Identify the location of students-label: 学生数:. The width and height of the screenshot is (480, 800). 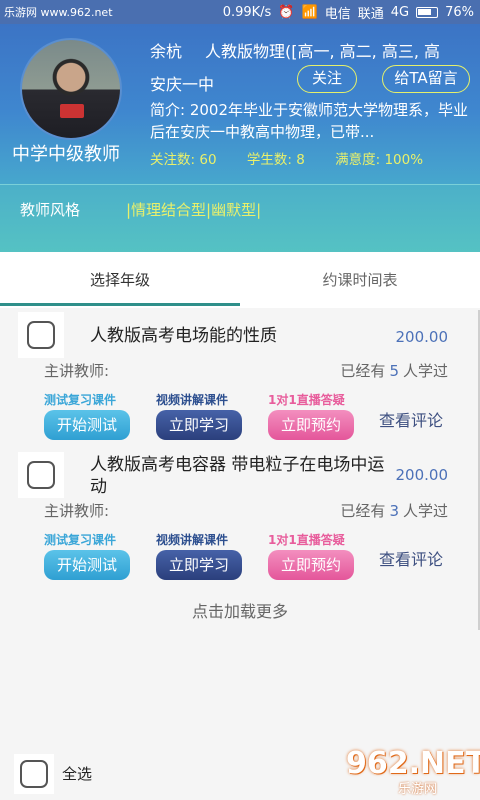
(269, 160).